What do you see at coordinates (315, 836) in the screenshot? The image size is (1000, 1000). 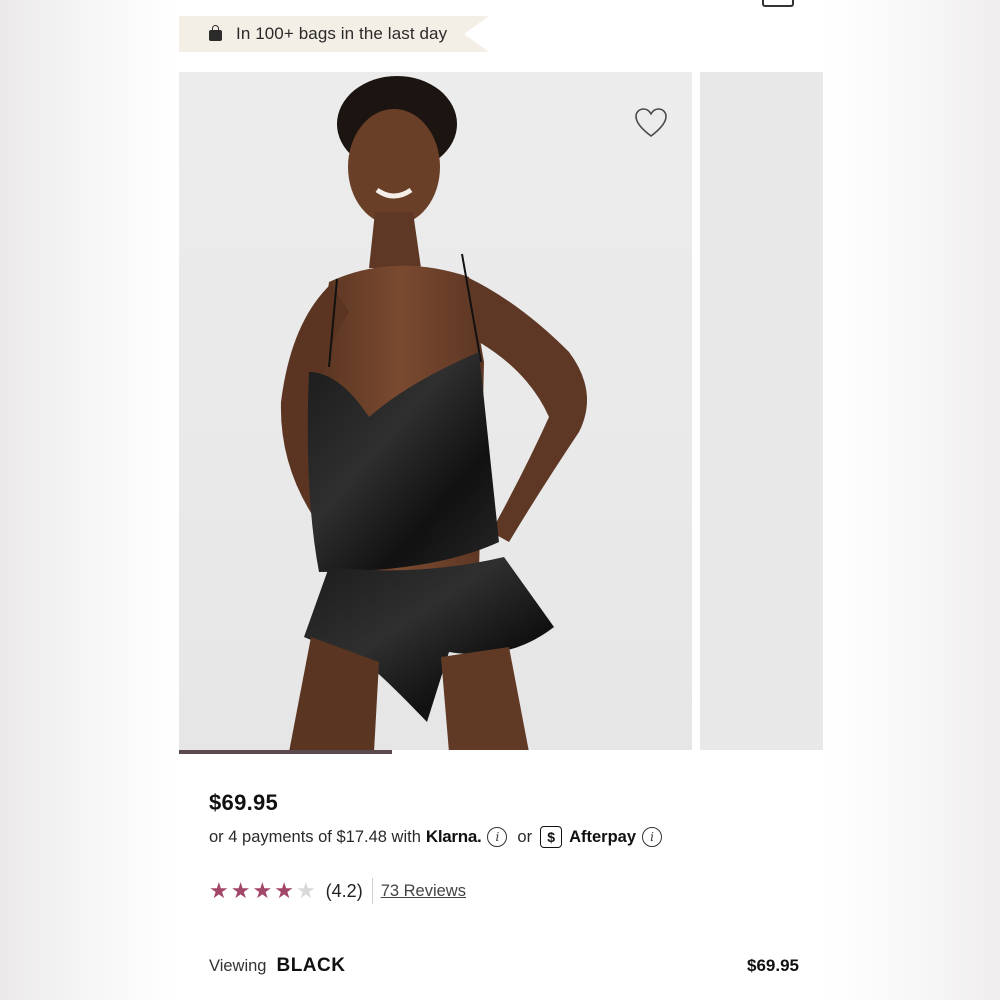 I see `installments-text: or 4 payments of $17.48 with` at bounding box center [315, 836].